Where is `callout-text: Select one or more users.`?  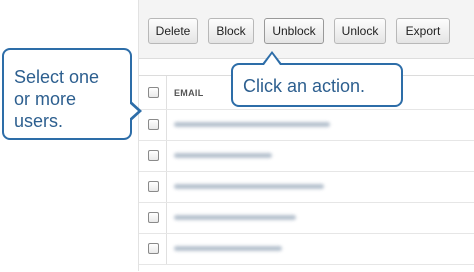 callout-text: Select one or more users. is located at coordinates (57, 99).